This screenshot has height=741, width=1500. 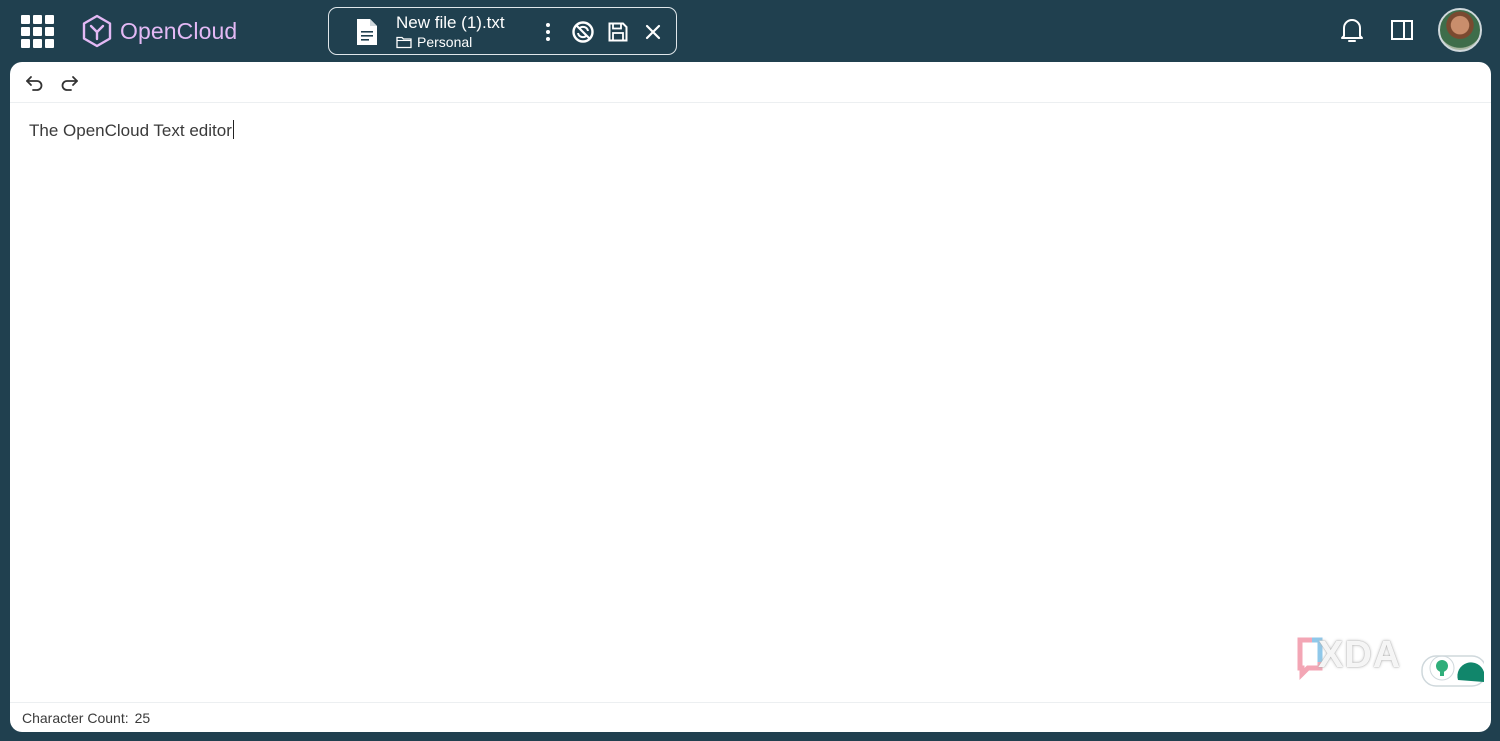 I want to click on brand-name: OpenCloud, so click(x=179, y=30).